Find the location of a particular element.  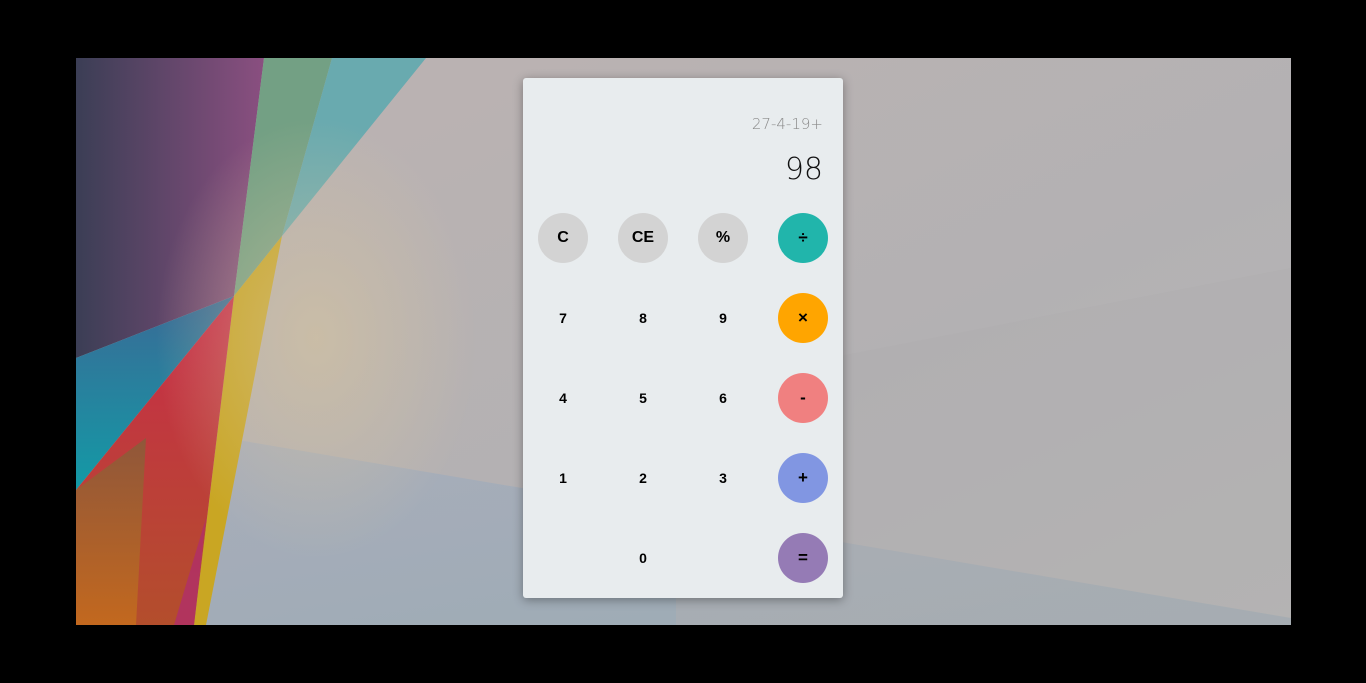

digit-0-button: 0 is located at coordinates (643, 558).